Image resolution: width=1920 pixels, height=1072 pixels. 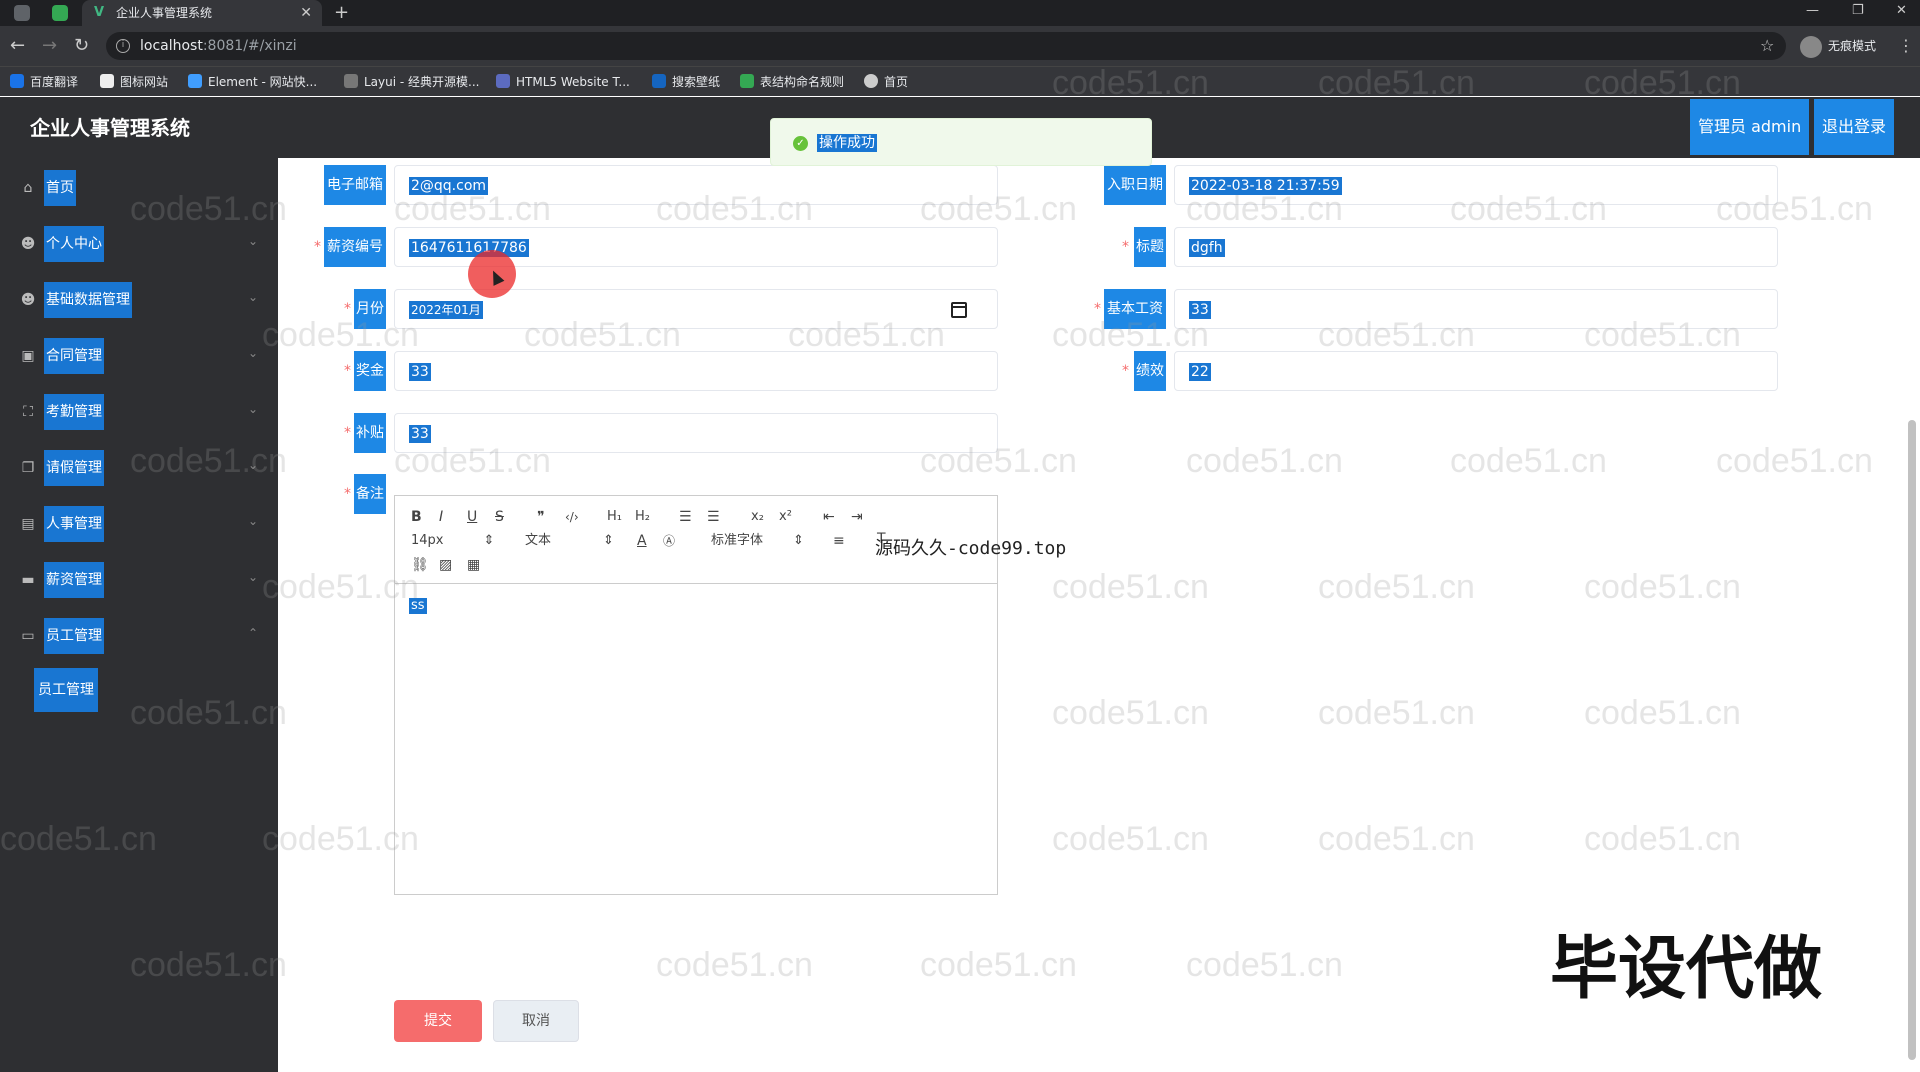 I want to click on sidebar-item-salary: ▬ 薪资管理 ⌄, so click(x=139, y=580).